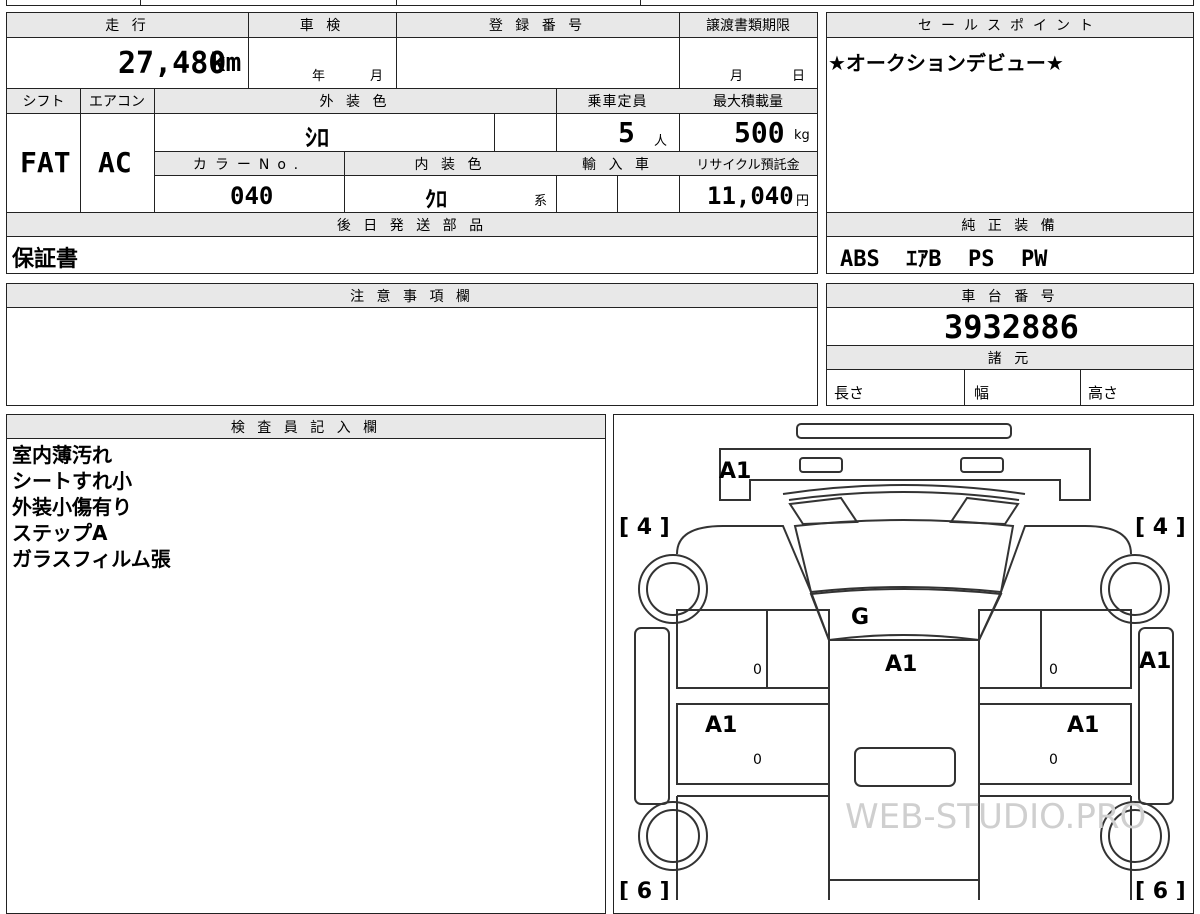  I want to click on header-inspection: 車 検, so click(322, 25).